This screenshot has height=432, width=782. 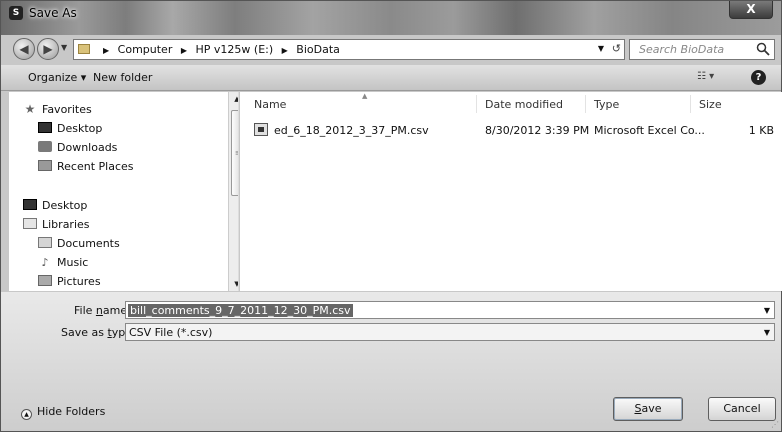 I want to click on nav-item-pictures: Pictures, so click(x=69, y=283).